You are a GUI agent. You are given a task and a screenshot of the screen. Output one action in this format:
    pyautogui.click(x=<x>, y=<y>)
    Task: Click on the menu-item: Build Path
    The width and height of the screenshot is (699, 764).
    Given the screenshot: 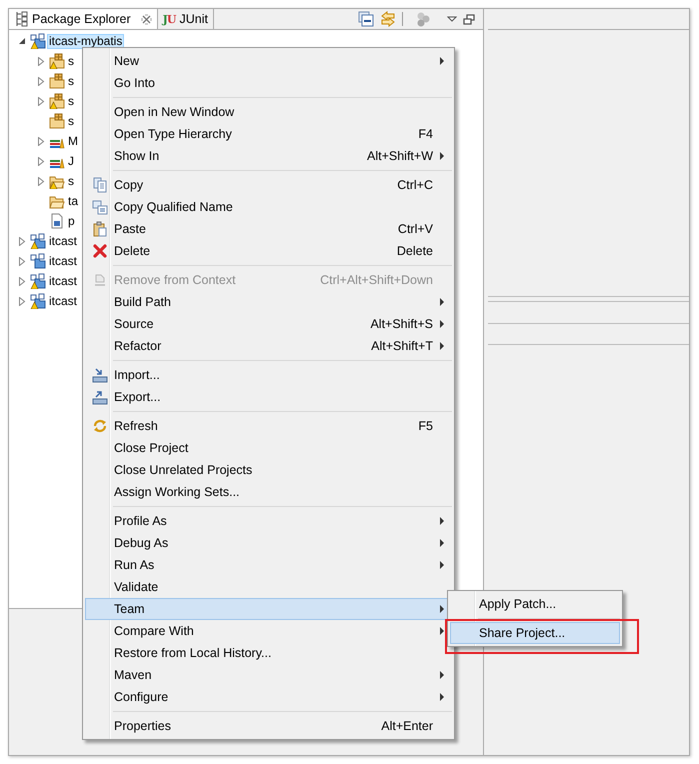 What is the action you would take?
    pyautogui.click(x=268, y=302)
    